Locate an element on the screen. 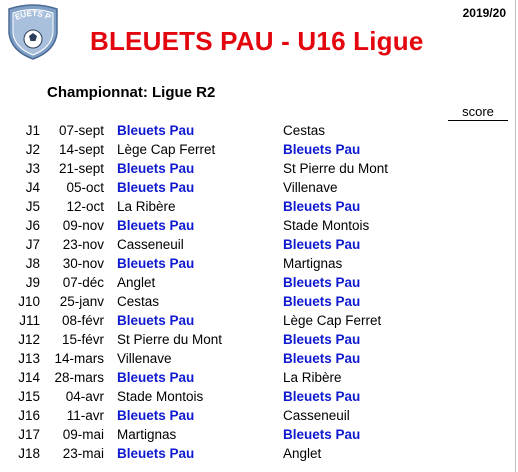  fixture-row: J16 11-avr Bleuets Pau Casseneuil is located at coordinates (259, 415).